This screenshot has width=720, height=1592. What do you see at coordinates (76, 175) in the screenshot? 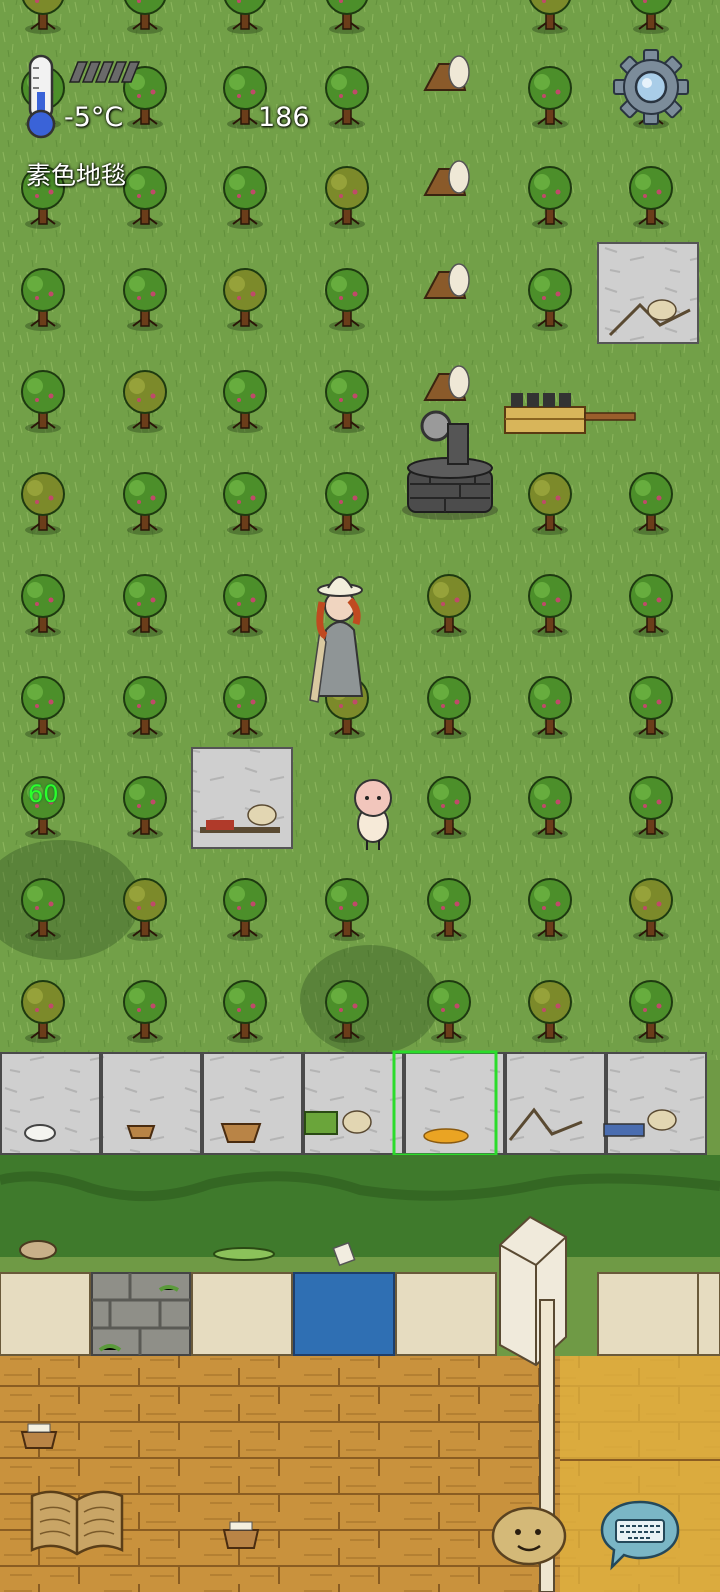
I see `ground-type-label: 素色地毯` at bounding box center [76, 175].